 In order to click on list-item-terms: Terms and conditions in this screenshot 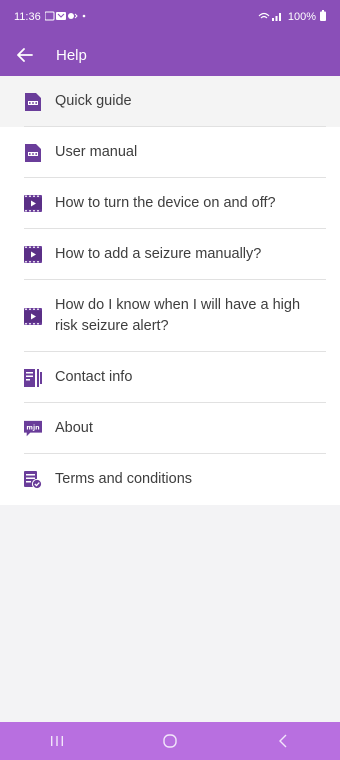, I will do `click(170, 479)`.